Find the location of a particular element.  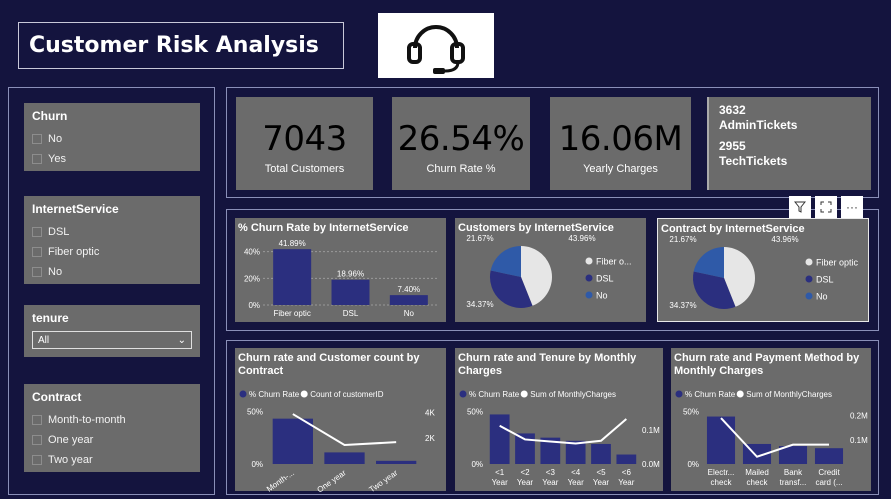

slicer-title: InternetService is located at coordinates (75, 209).